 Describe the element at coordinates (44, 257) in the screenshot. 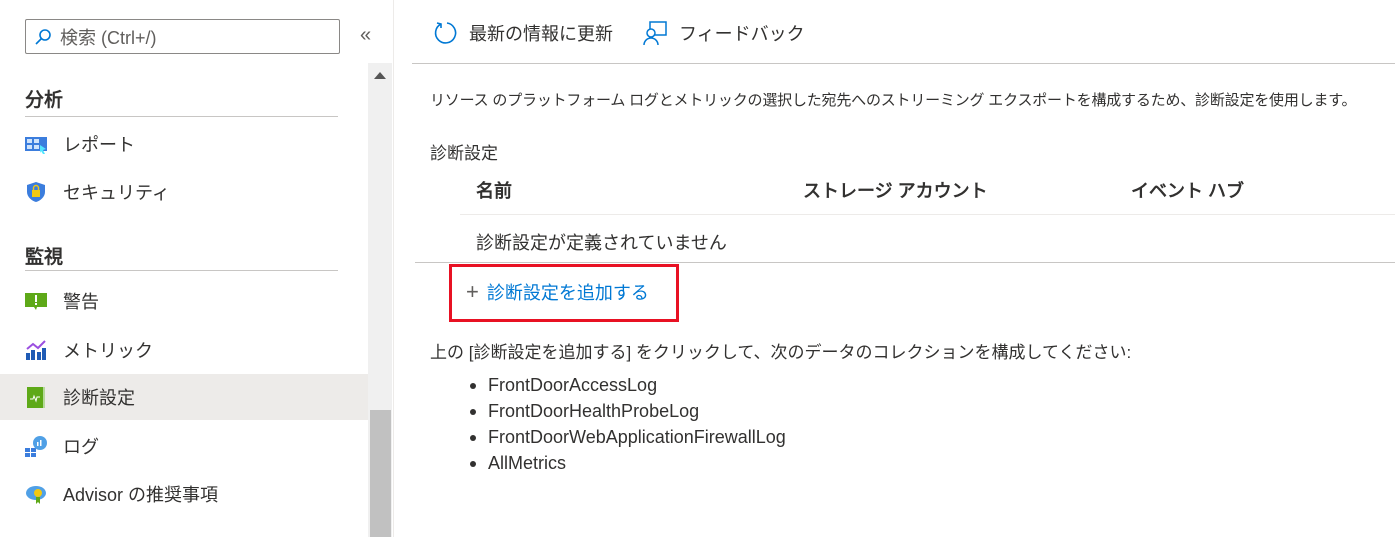

I see `section-title-monitoring: 監視` at that location.